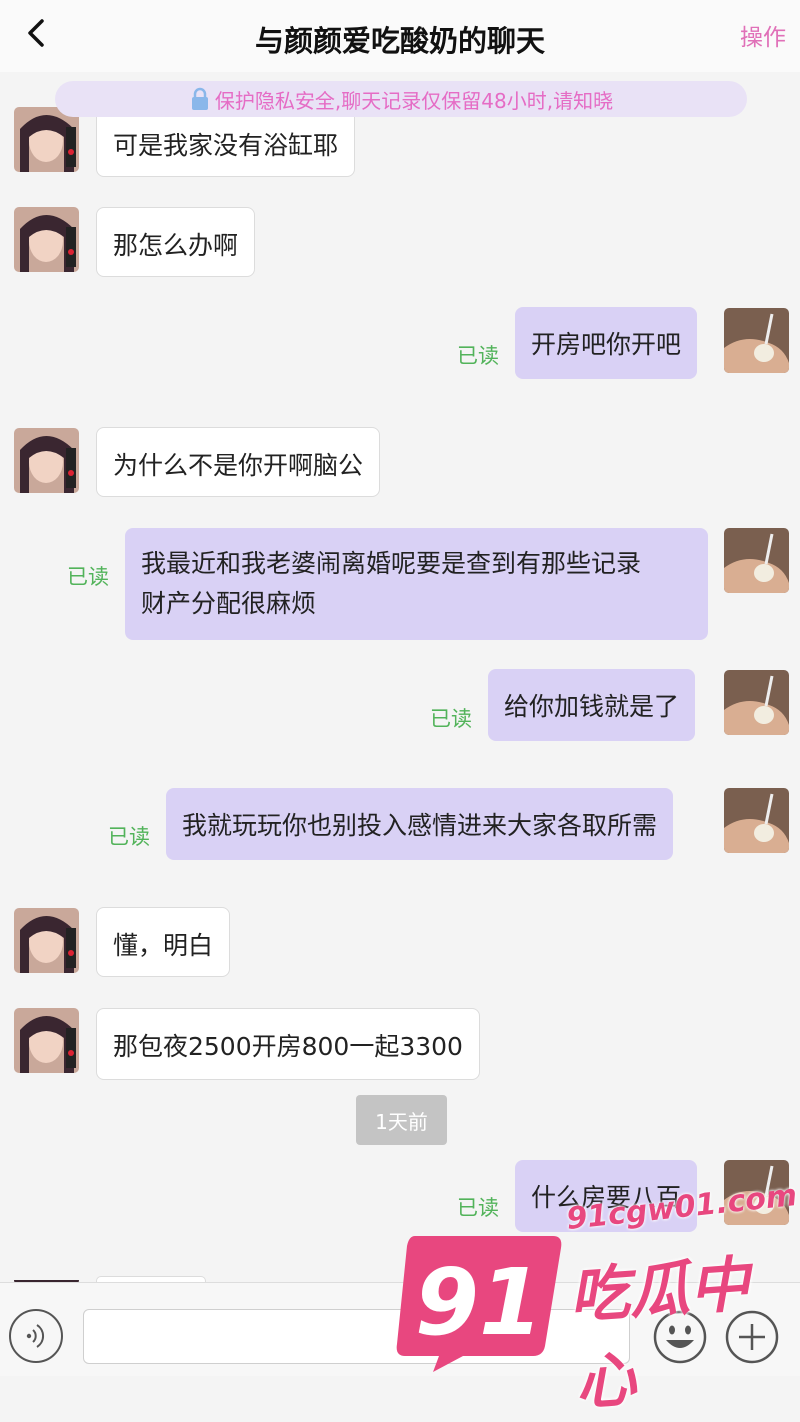 Image resolution: width=800 pixels, height=1422 pixels. I want to click on watermark-name: 吃瓜中心, so click(659, 1334).